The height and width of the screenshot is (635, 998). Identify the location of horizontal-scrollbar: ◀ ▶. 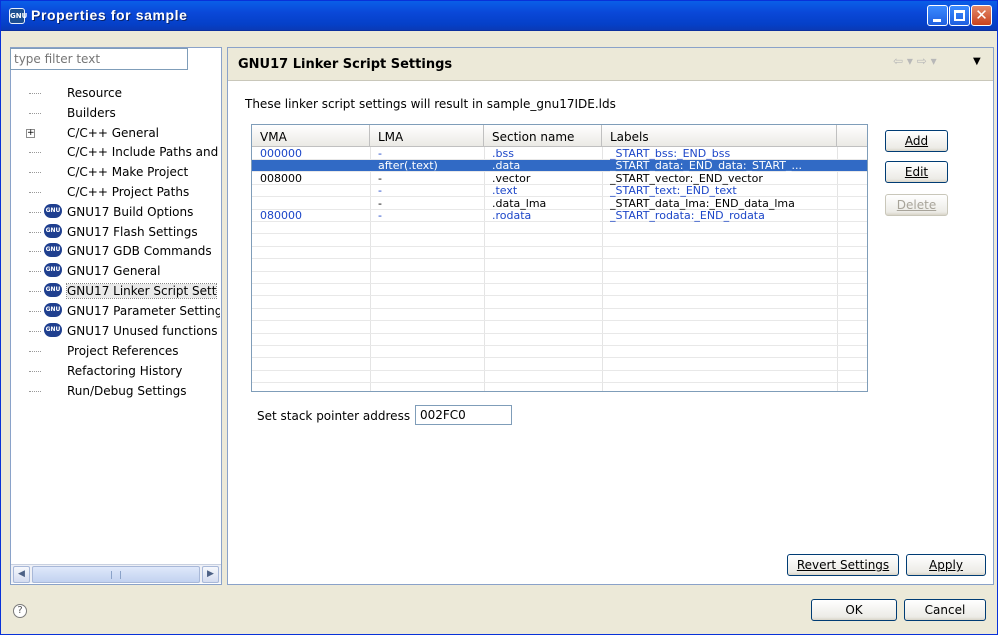
(116, 573).